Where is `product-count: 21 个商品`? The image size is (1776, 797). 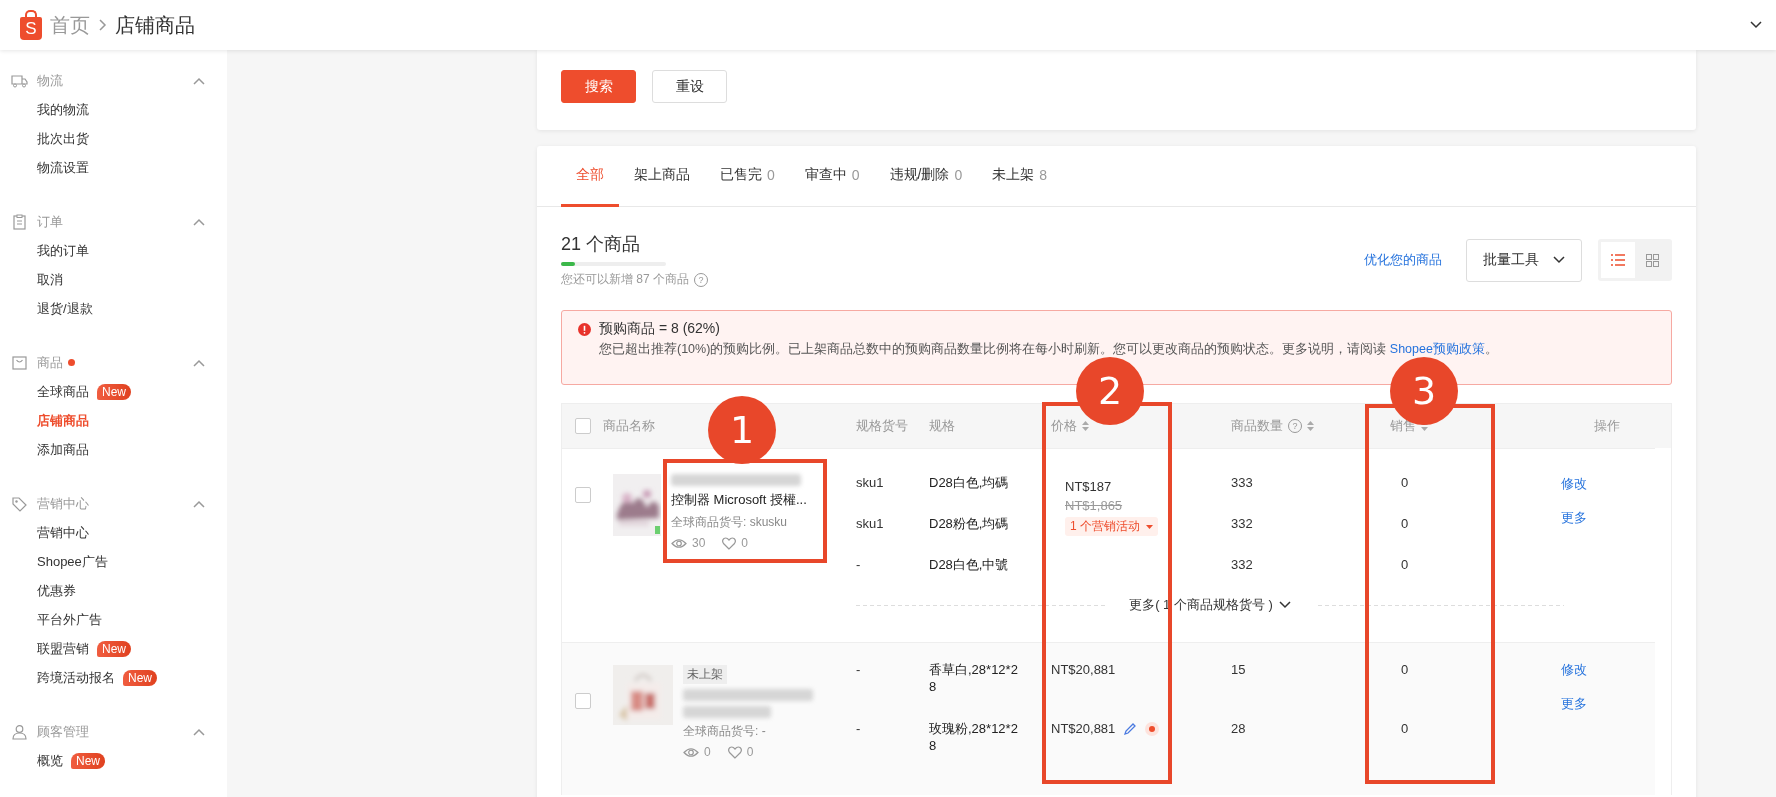 product-count: 21 个商品 is located at coordinates (601, 244).